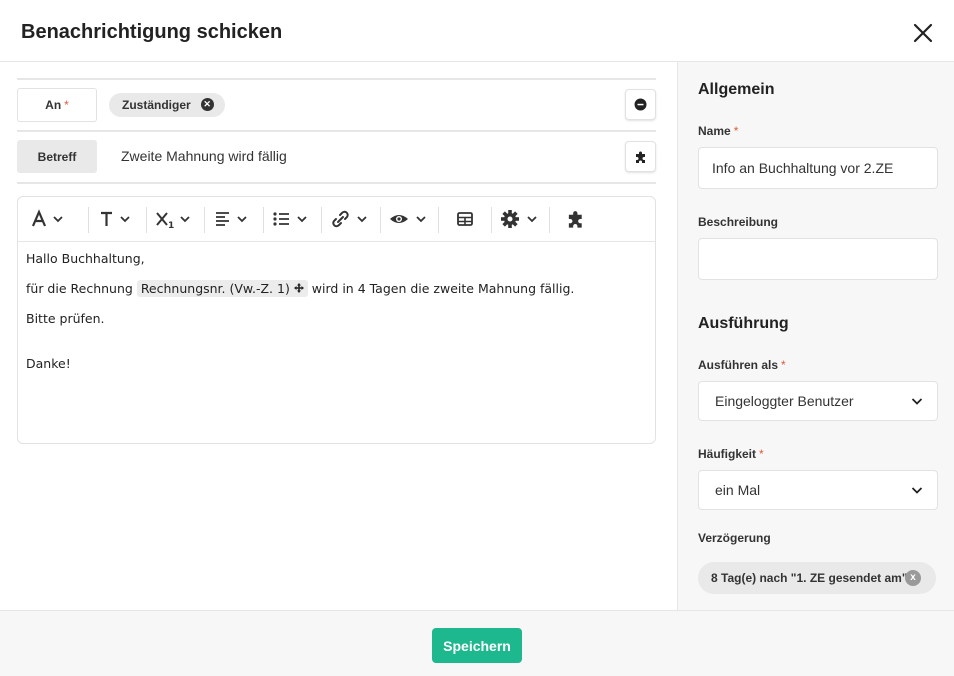  Describe the element at coordinates (477, 645) in the screenshot. I see `save-button: Speichern` at that location.